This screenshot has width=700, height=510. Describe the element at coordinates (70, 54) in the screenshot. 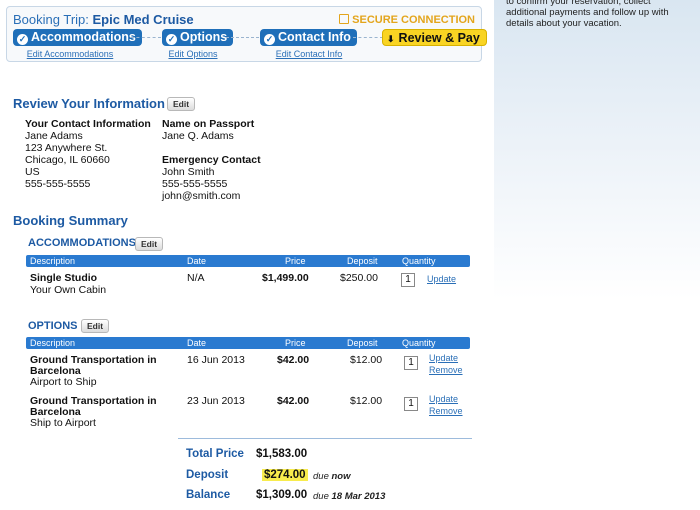

I see `edit-accommodations-link: Edit Accommodations` at that location.